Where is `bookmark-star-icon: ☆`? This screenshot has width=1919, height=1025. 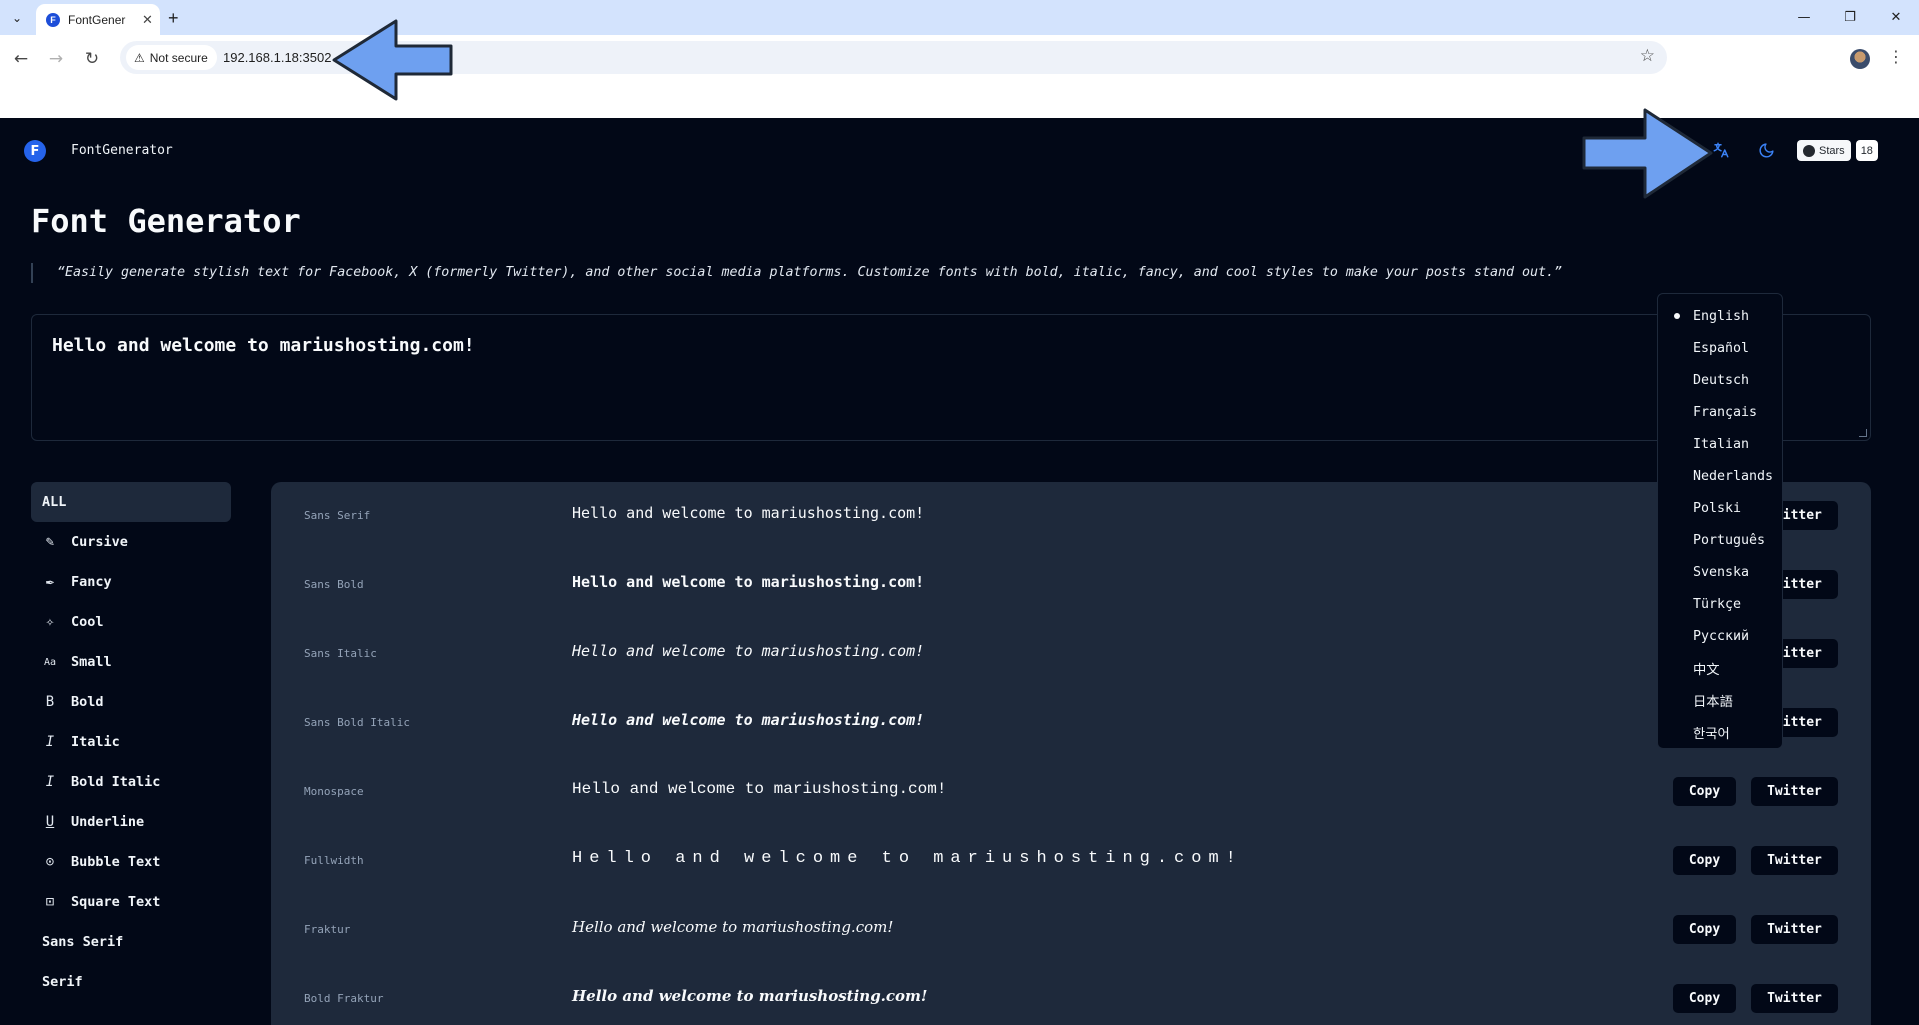 bookmark-star-icon: ☆ is located at coordinates (1647, 56).